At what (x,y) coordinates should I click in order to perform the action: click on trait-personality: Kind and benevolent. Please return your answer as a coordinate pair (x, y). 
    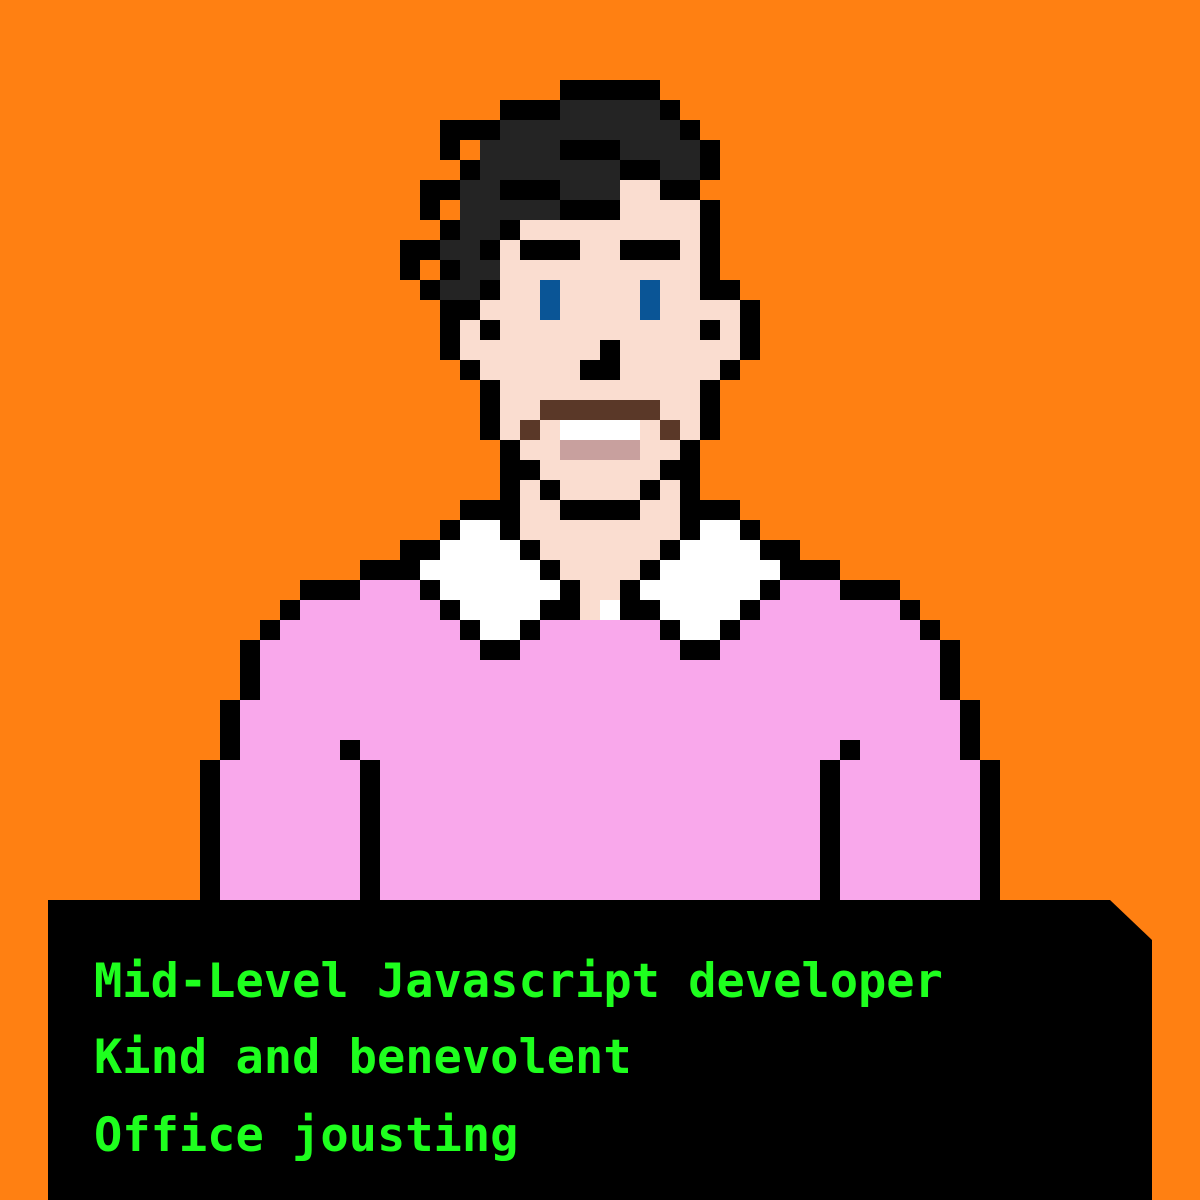
    Looking at the image, I should click on (363, 1057).